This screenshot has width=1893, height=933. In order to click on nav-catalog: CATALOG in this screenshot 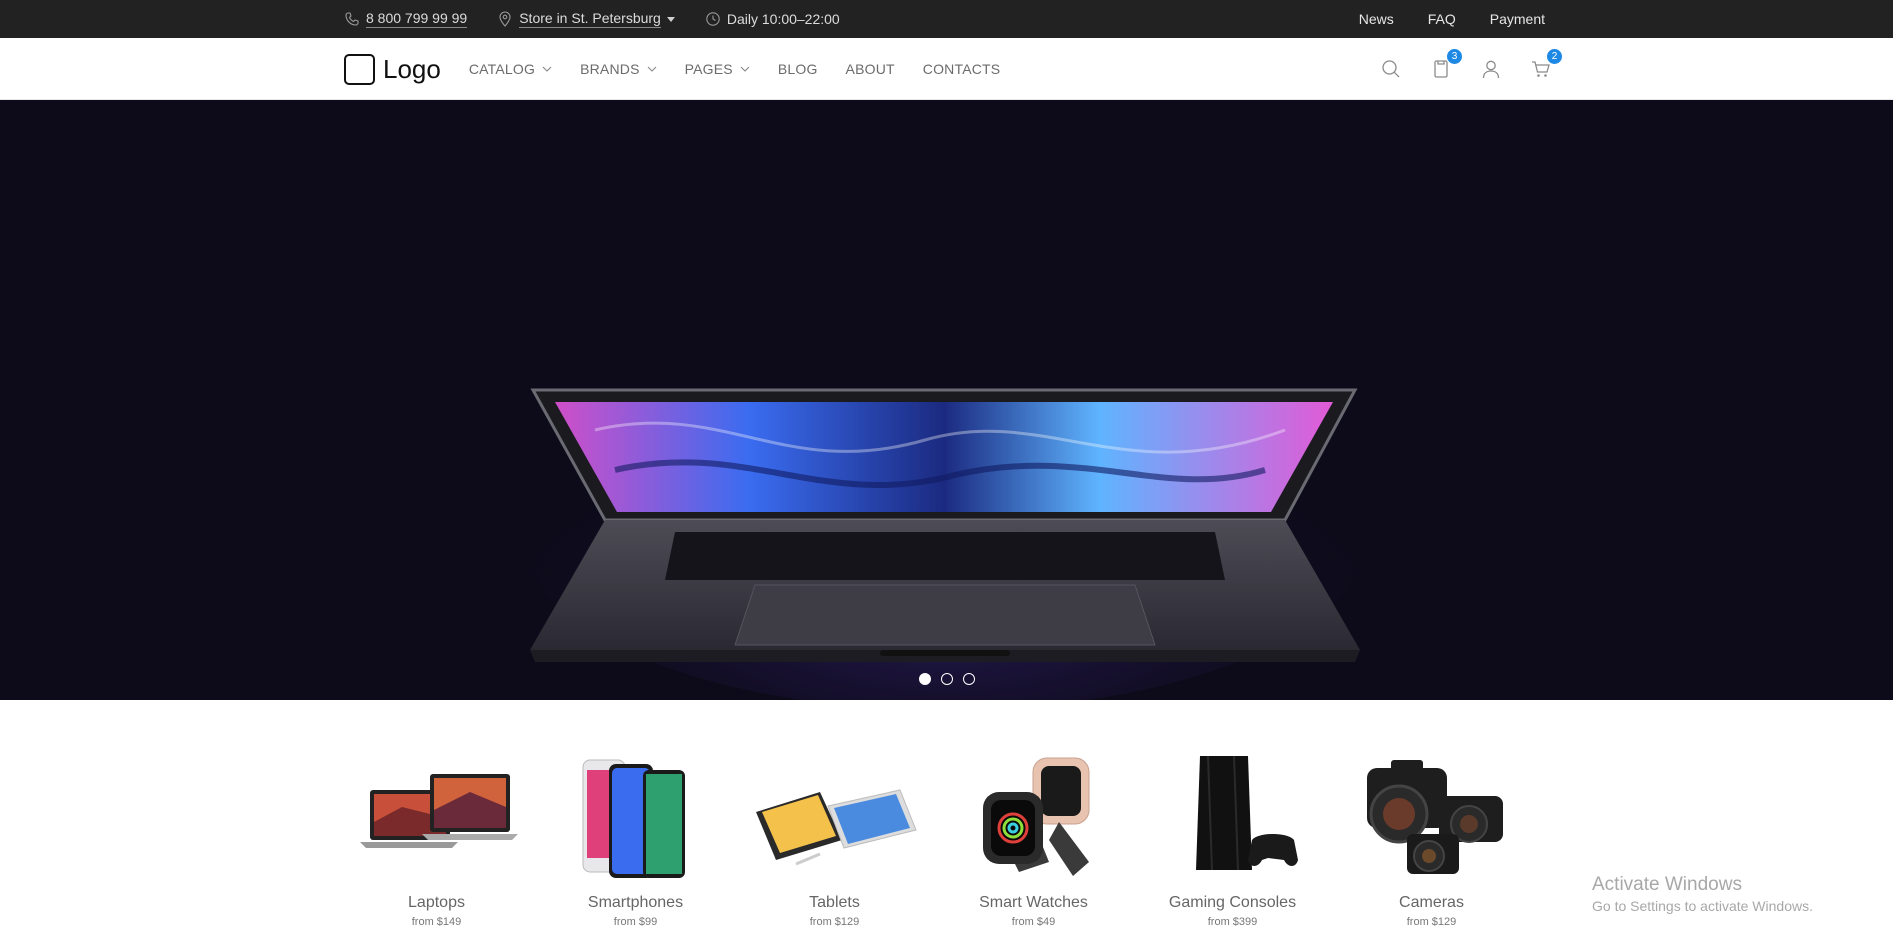, I will do `click(510, 69)`.